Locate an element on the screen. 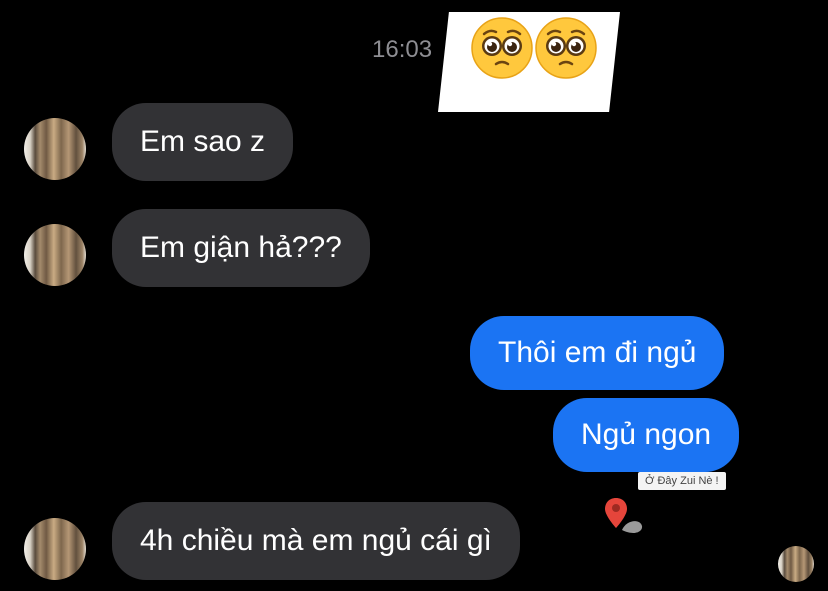  location-sticker-label: Ở Đây Zui Nè ! is located at coordinates (682, 481).